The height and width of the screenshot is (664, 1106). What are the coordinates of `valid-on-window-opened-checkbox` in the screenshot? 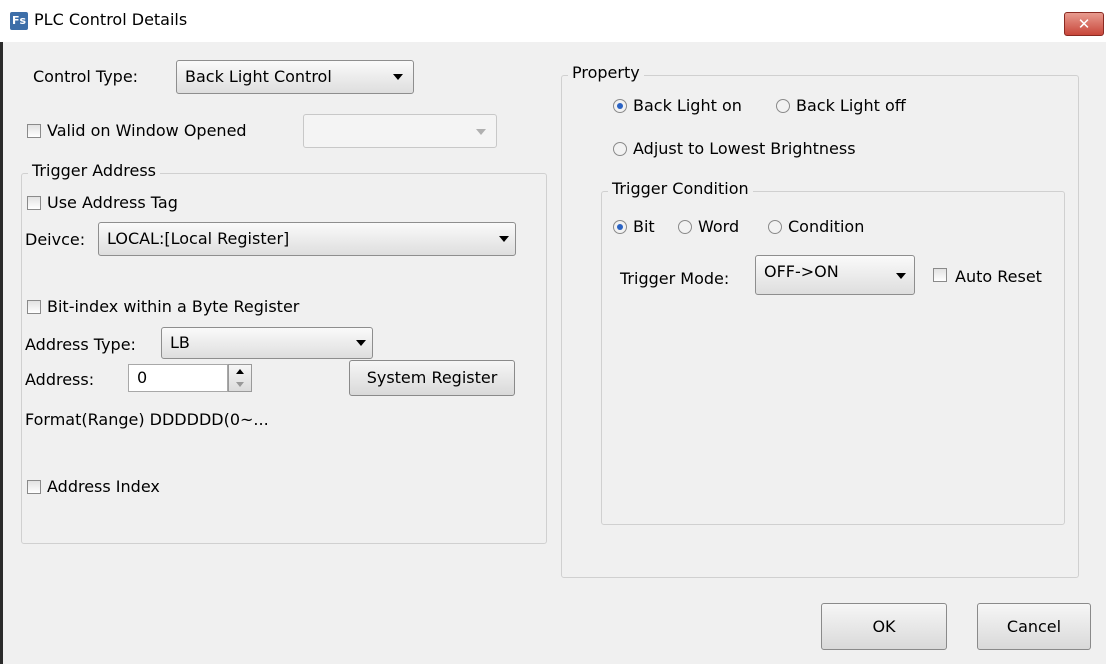 It's located at (34, 131).